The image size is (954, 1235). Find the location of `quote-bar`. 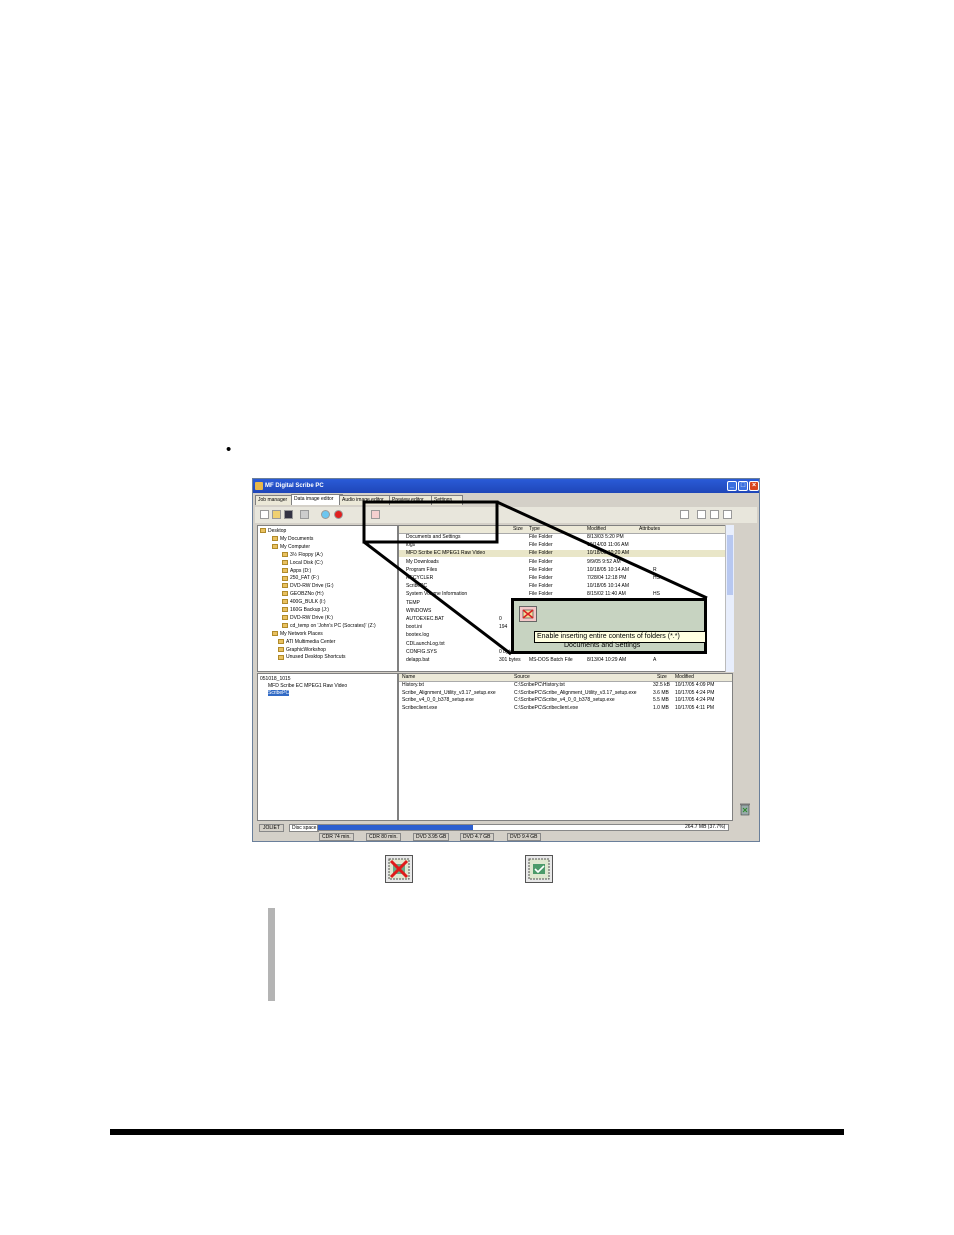

quote-bar is located at coordinates (271, 954).